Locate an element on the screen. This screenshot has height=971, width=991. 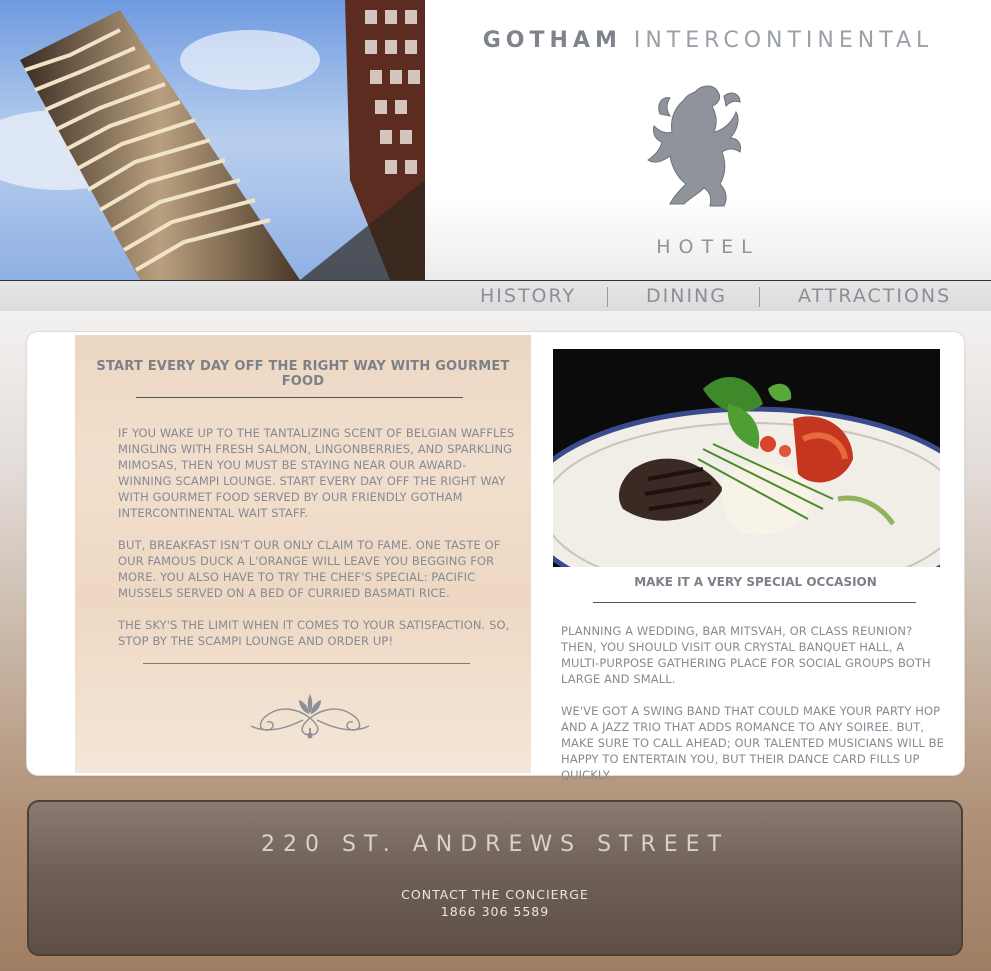
hotel-address: 220 ST. ANDREWS STREET is located at coordinates (495, 844).